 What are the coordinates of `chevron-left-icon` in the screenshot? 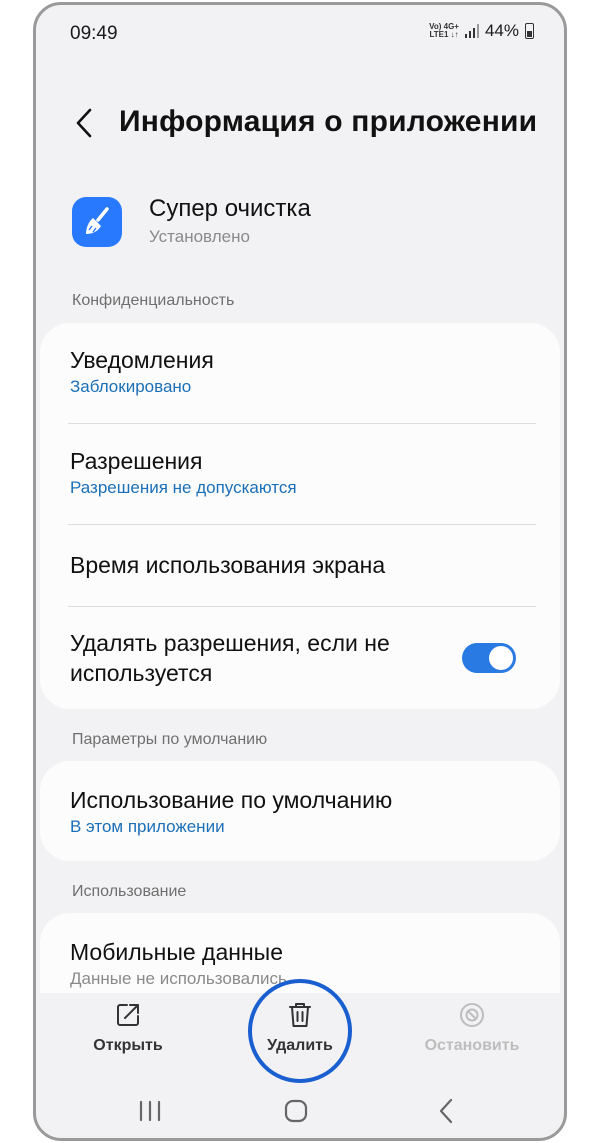 It's located at (84, 123).